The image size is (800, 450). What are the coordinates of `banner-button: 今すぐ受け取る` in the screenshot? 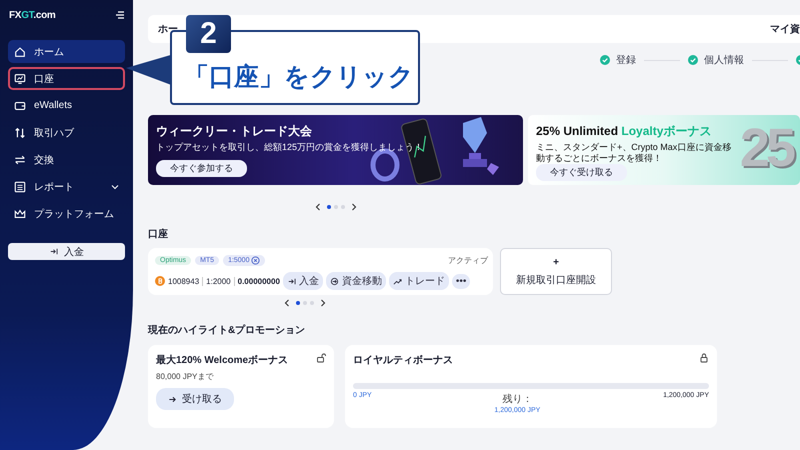 It's located at (581, 172).